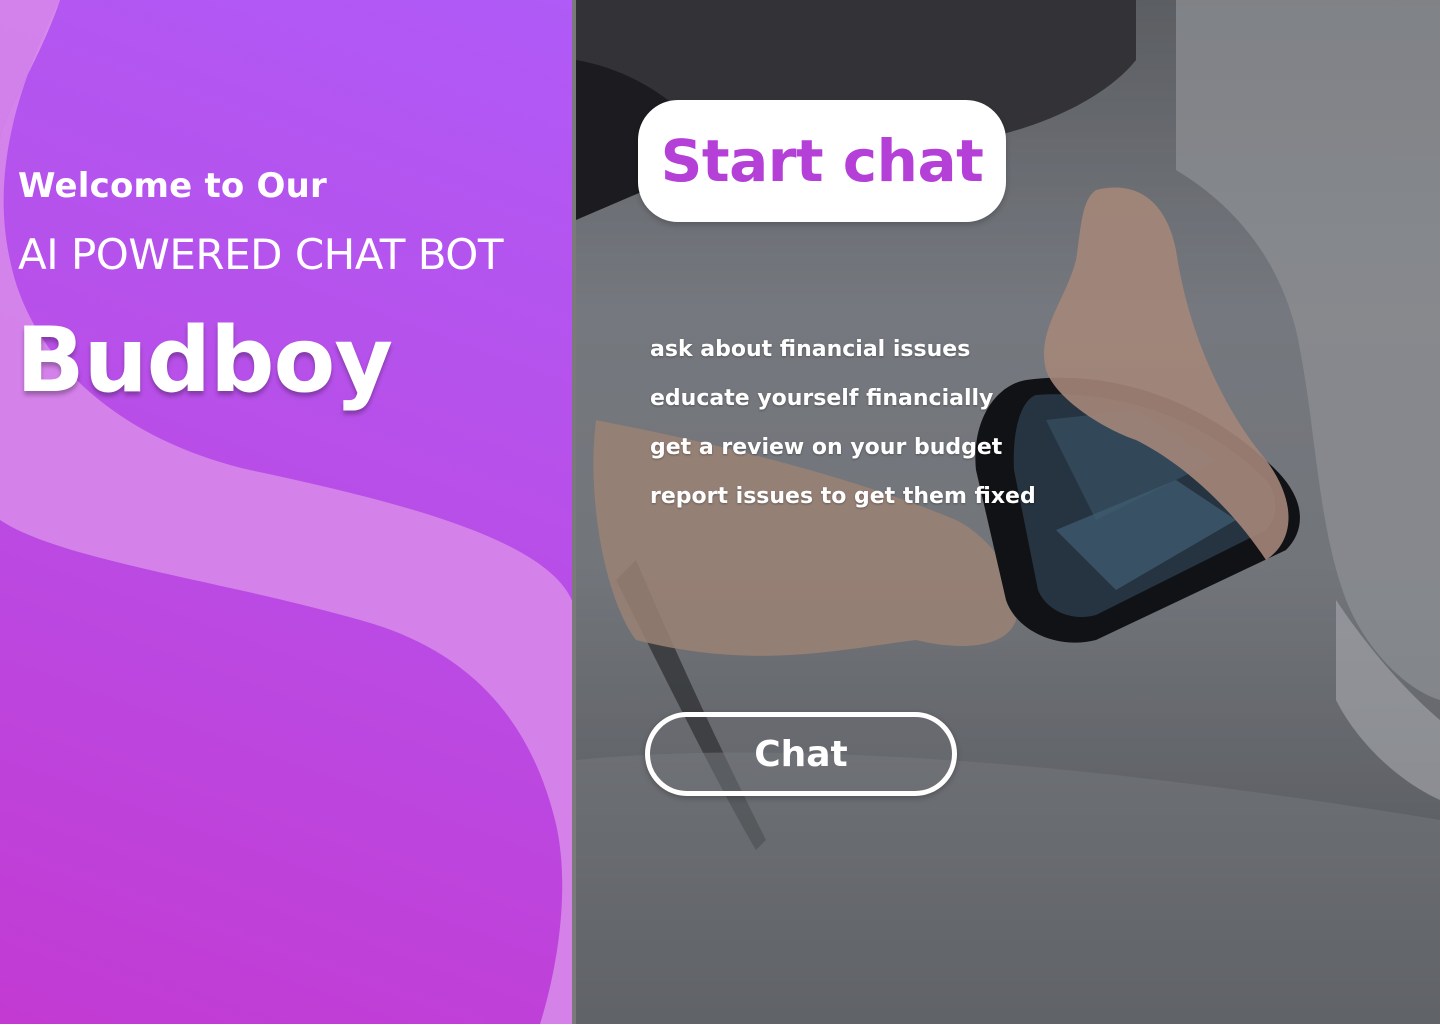 The height and width of the screenshot is (1024, 1440). Describe the element at coordinates (261, 254) in the screenshot. I see `product-subtitle: AI POWERED CHAT BOT` at that location.